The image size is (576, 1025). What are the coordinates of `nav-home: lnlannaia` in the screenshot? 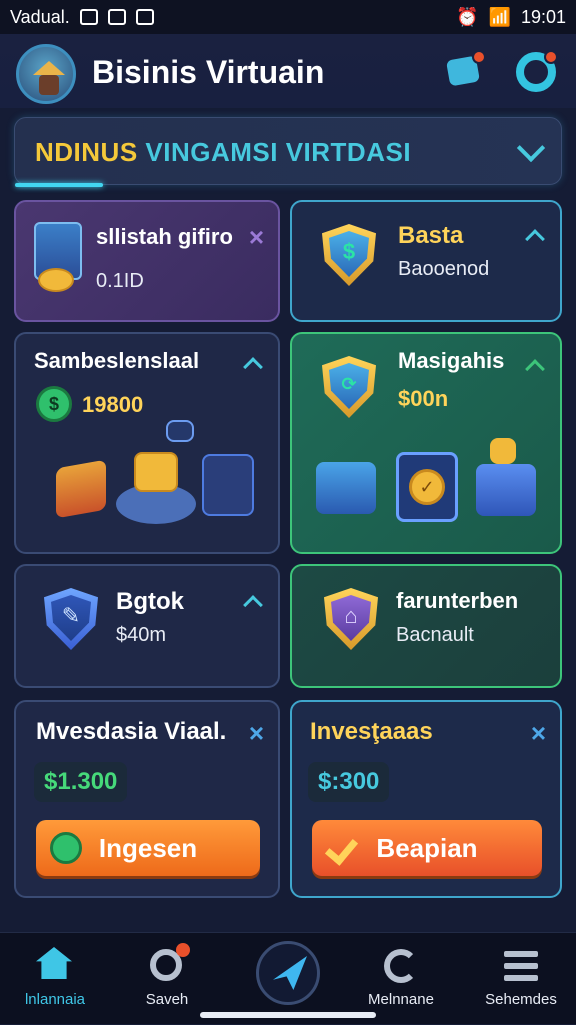 It's located at (55, 979).